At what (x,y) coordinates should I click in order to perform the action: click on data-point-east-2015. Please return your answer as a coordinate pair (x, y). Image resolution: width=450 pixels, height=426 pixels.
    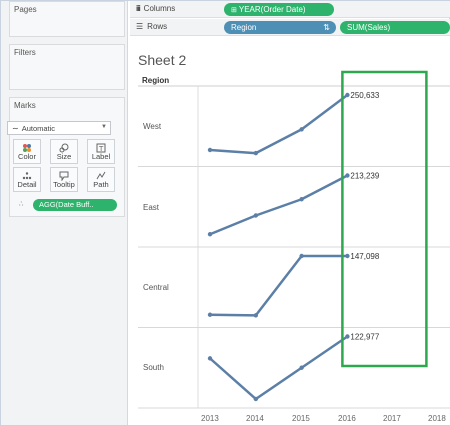
    Looking at the image, I should click on (301, 199).